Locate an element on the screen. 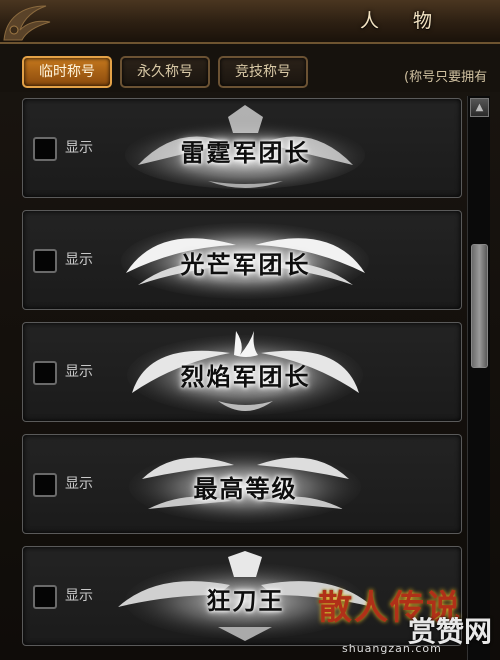 This screenshot has height=660, width=500. list-item: 显示 雷霆军团长 is located at coordinates (242, 148).